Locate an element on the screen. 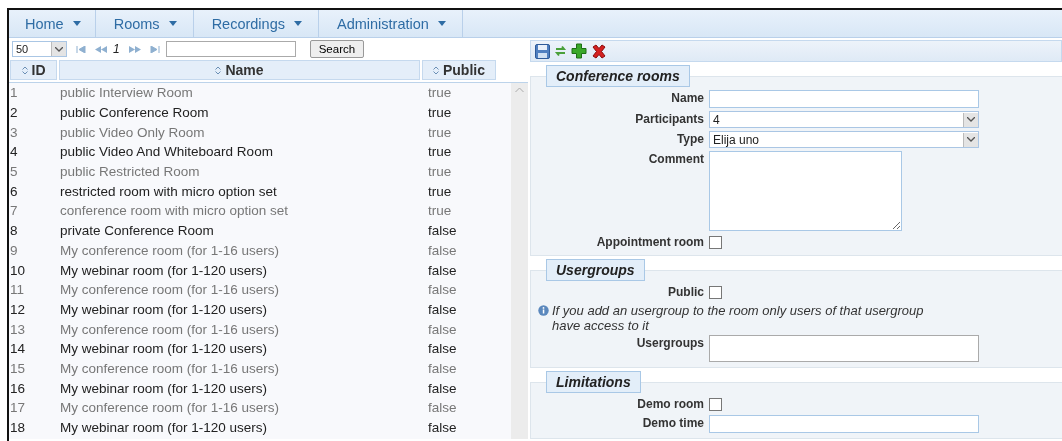  select-field: Elija uno is located at coordinates (844, 139).